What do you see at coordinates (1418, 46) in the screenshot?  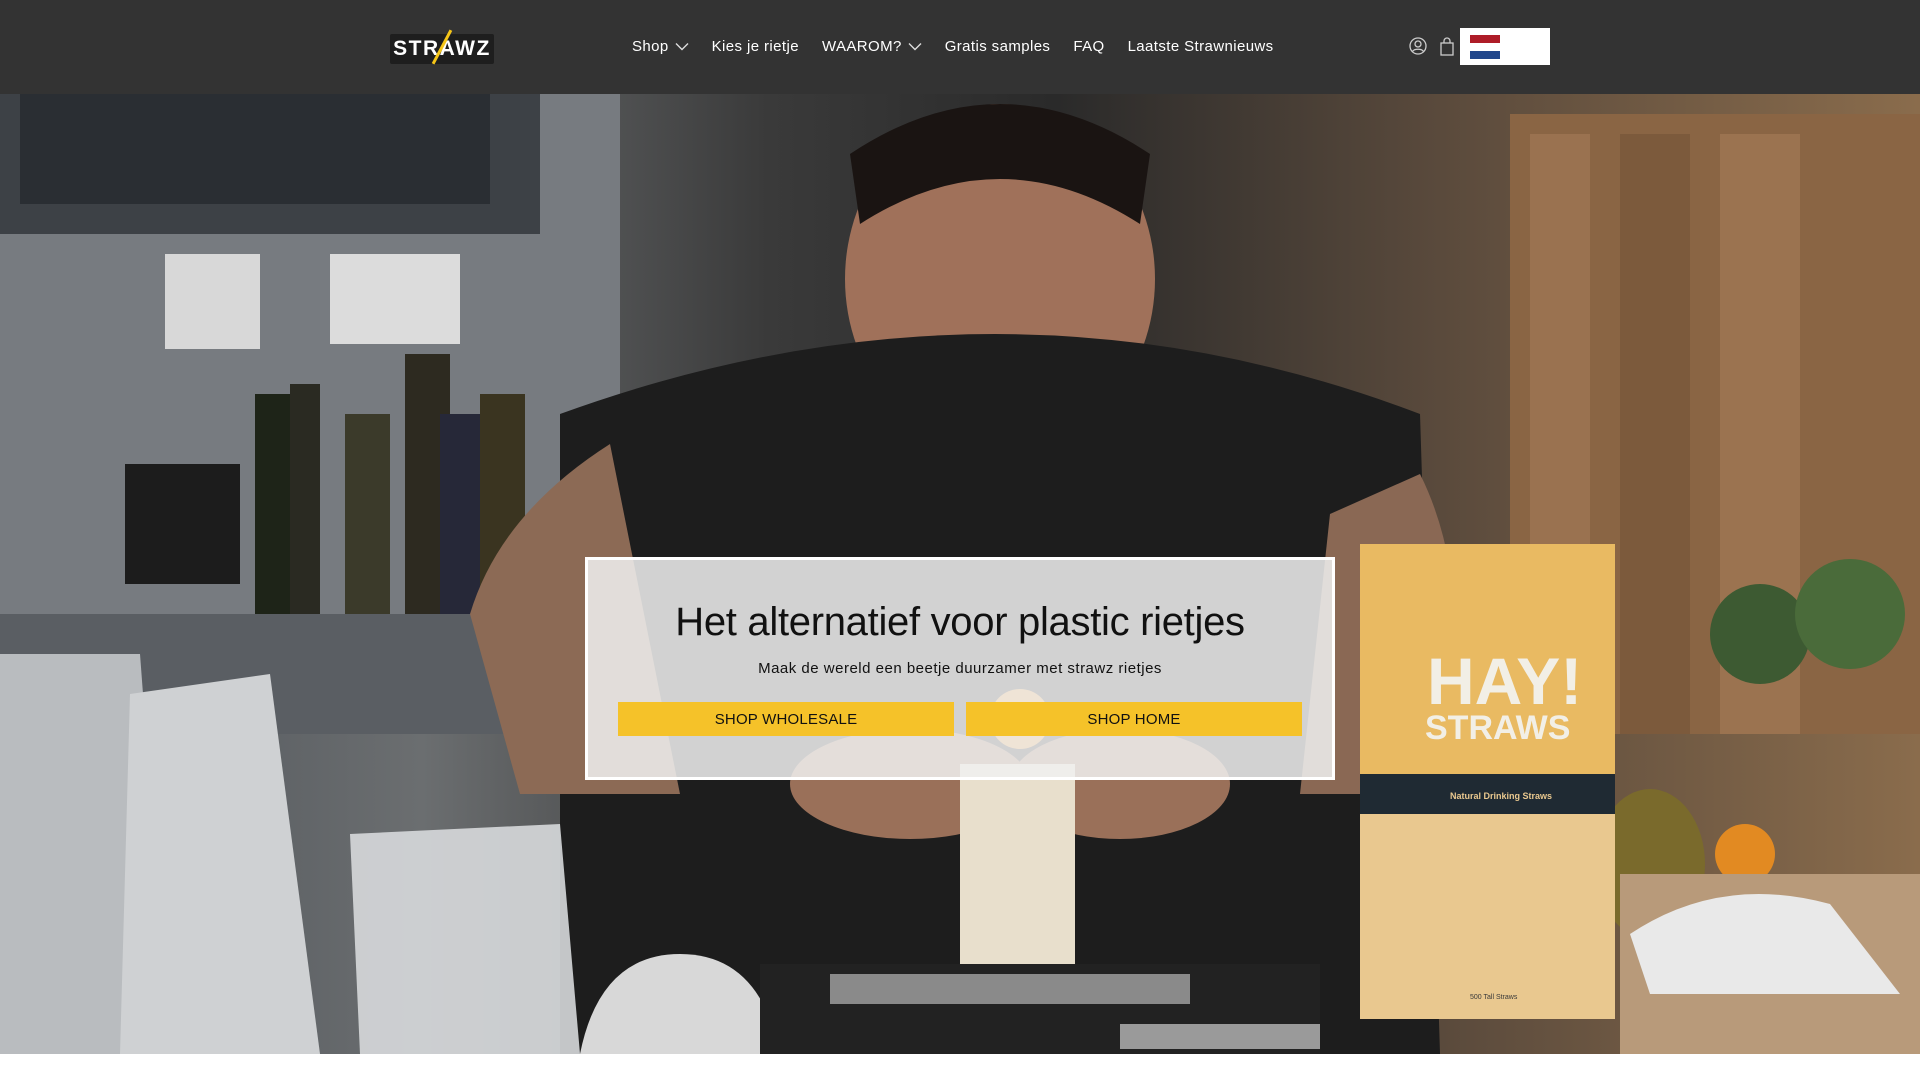 I see `account-icon` at bounding box center [1418, 46].